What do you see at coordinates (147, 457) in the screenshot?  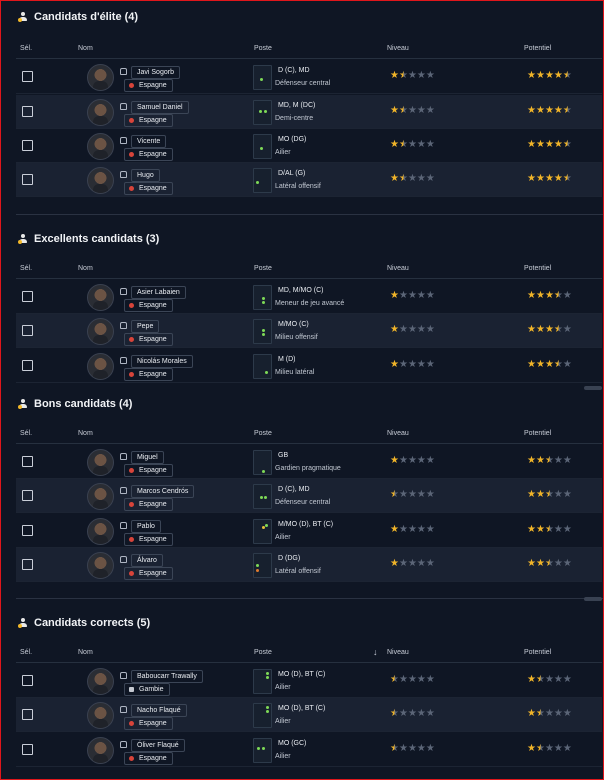 I see `player-name: Miguel` at bounding box center [147, 457].